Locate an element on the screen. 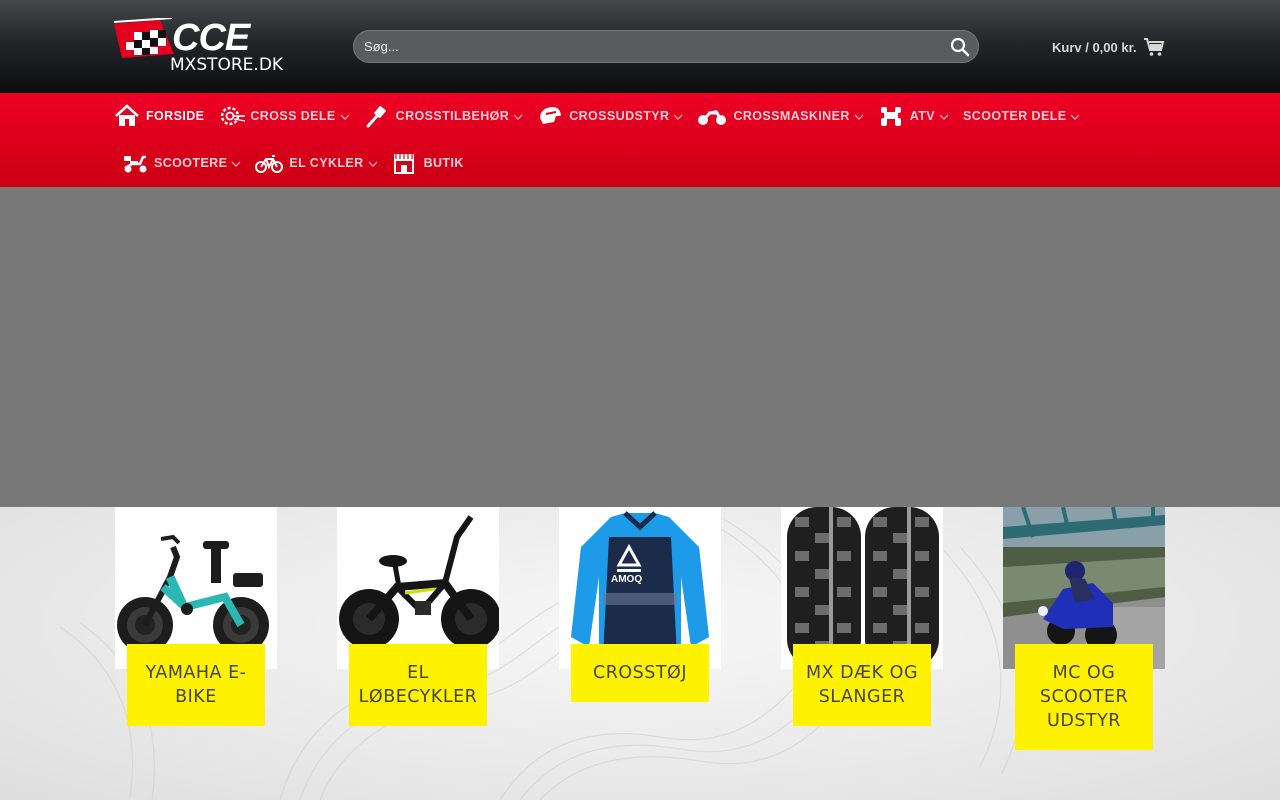 The width and height of the screenshot is (1280, 800). nav-row-2: Scootere El cykler Butik is located at coordinates (296, 163).